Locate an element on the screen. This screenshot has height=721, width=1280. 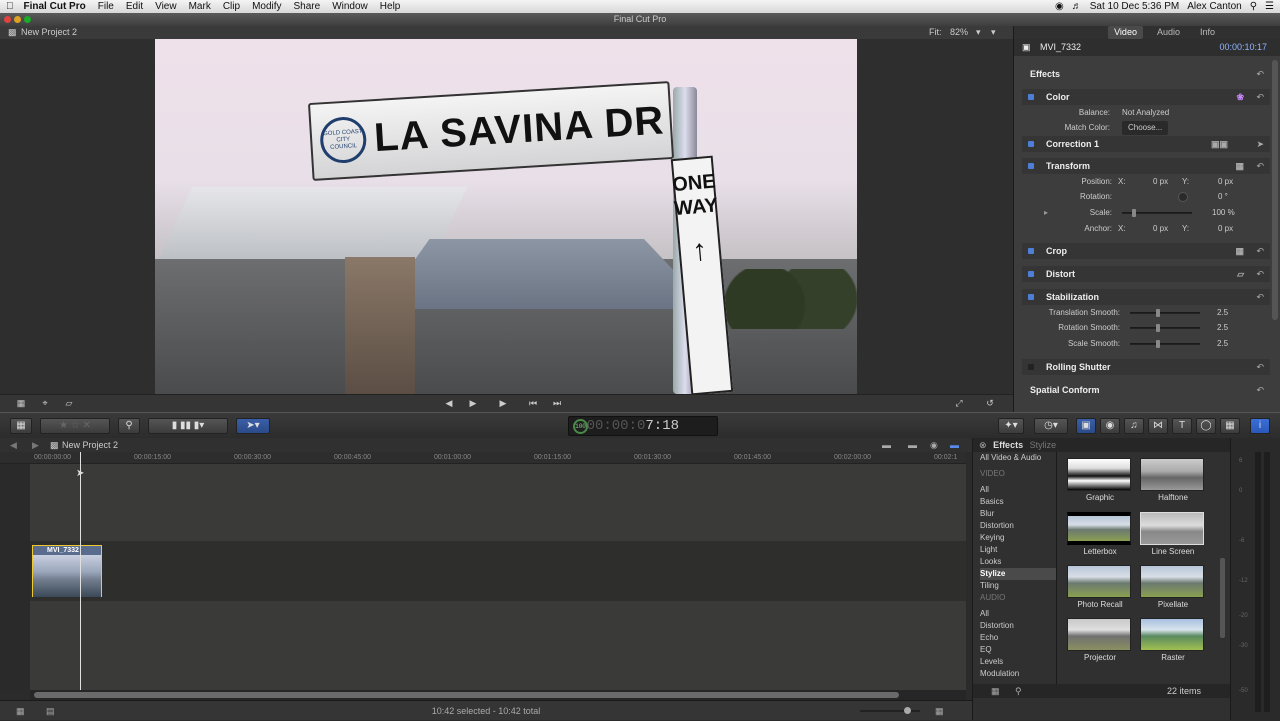
crop-enable-checkbox is located at coordinates (1031, 251).